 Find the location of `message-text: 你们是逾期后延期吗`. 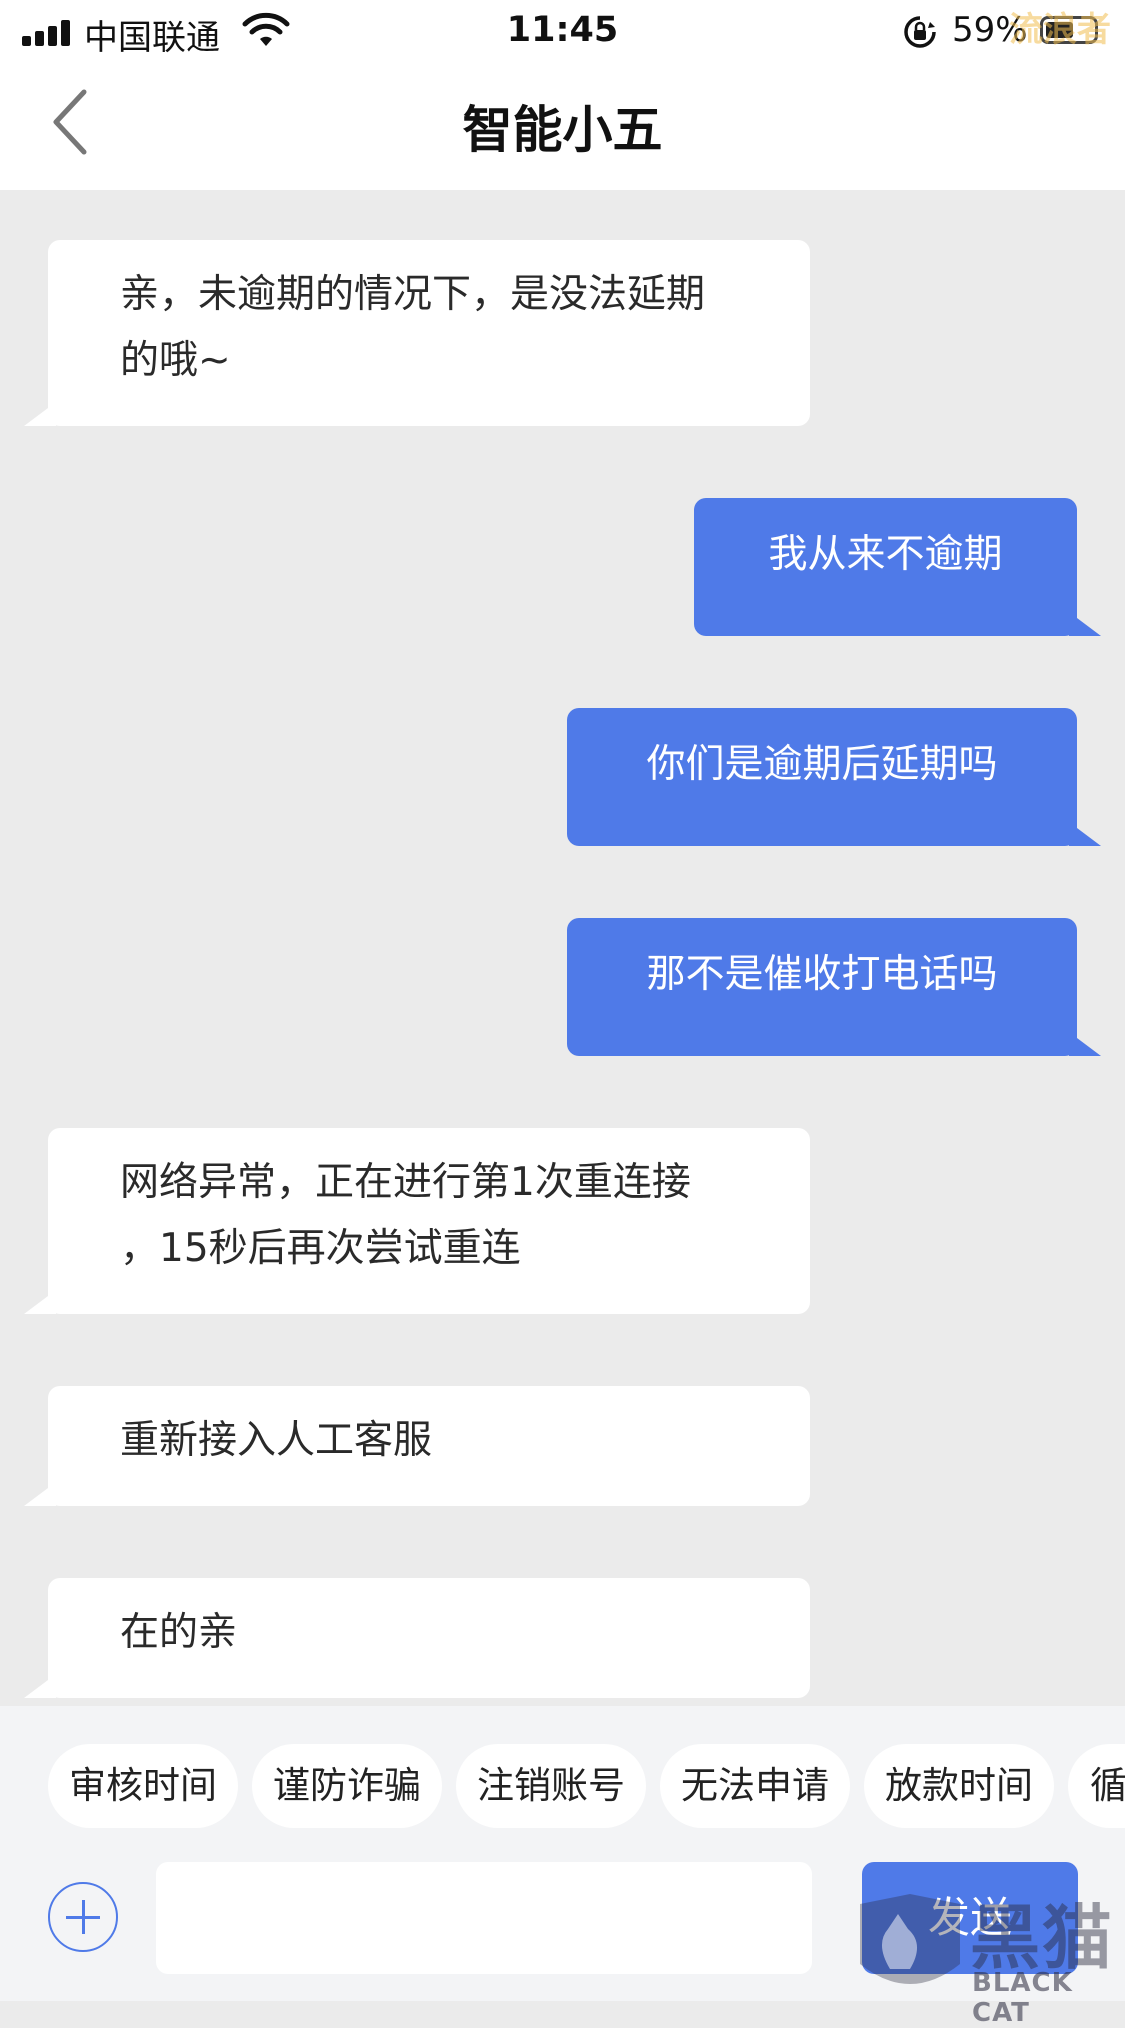

message-text: 你们是逾期后延期吗 is located at coordinates (822, 764).